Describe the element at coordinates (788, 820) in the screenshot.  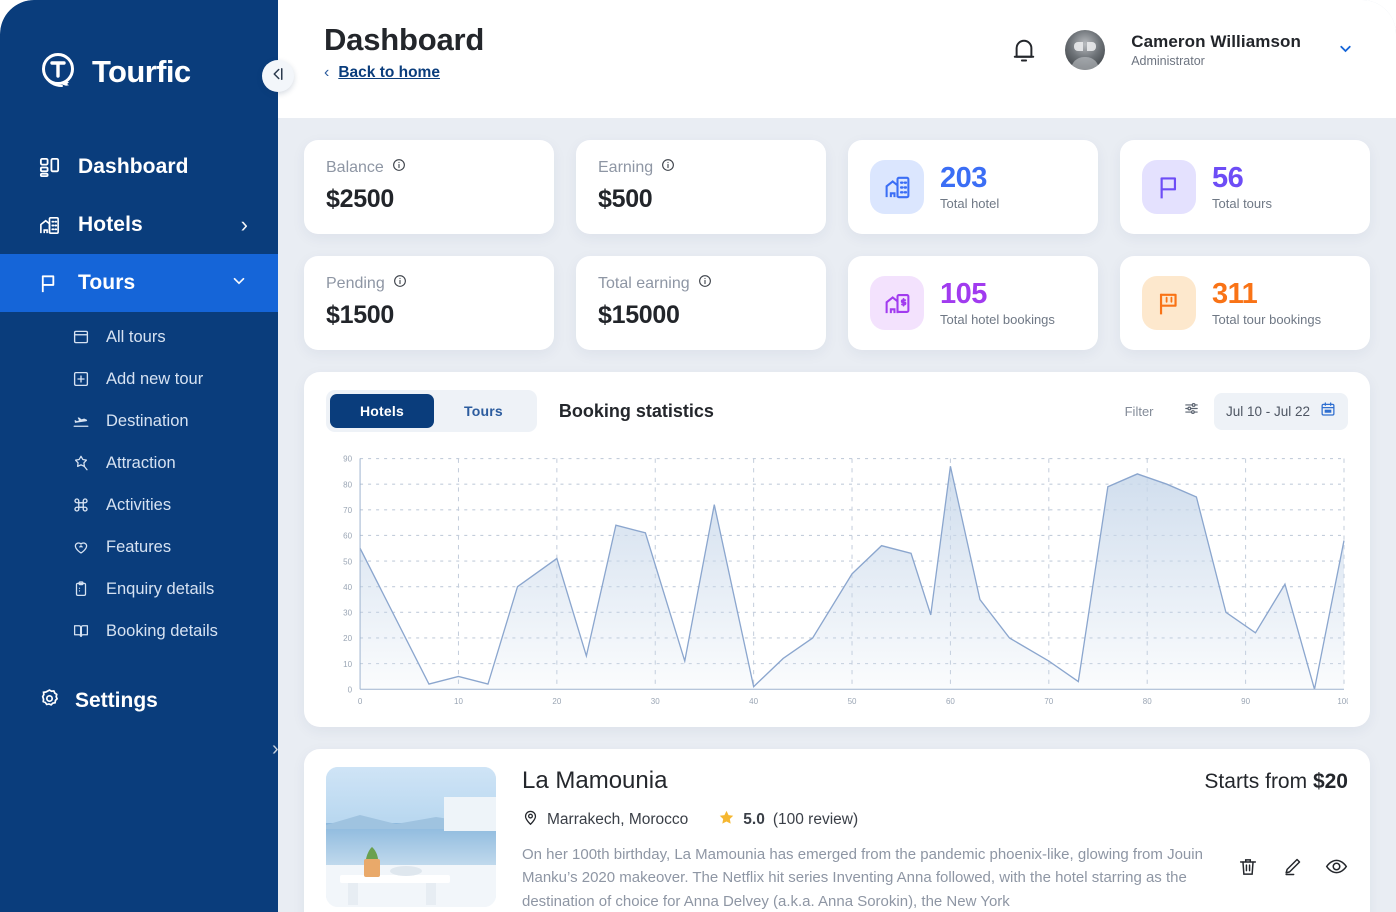
I see `listing-rating: 5.0 (100 review)` at that location.